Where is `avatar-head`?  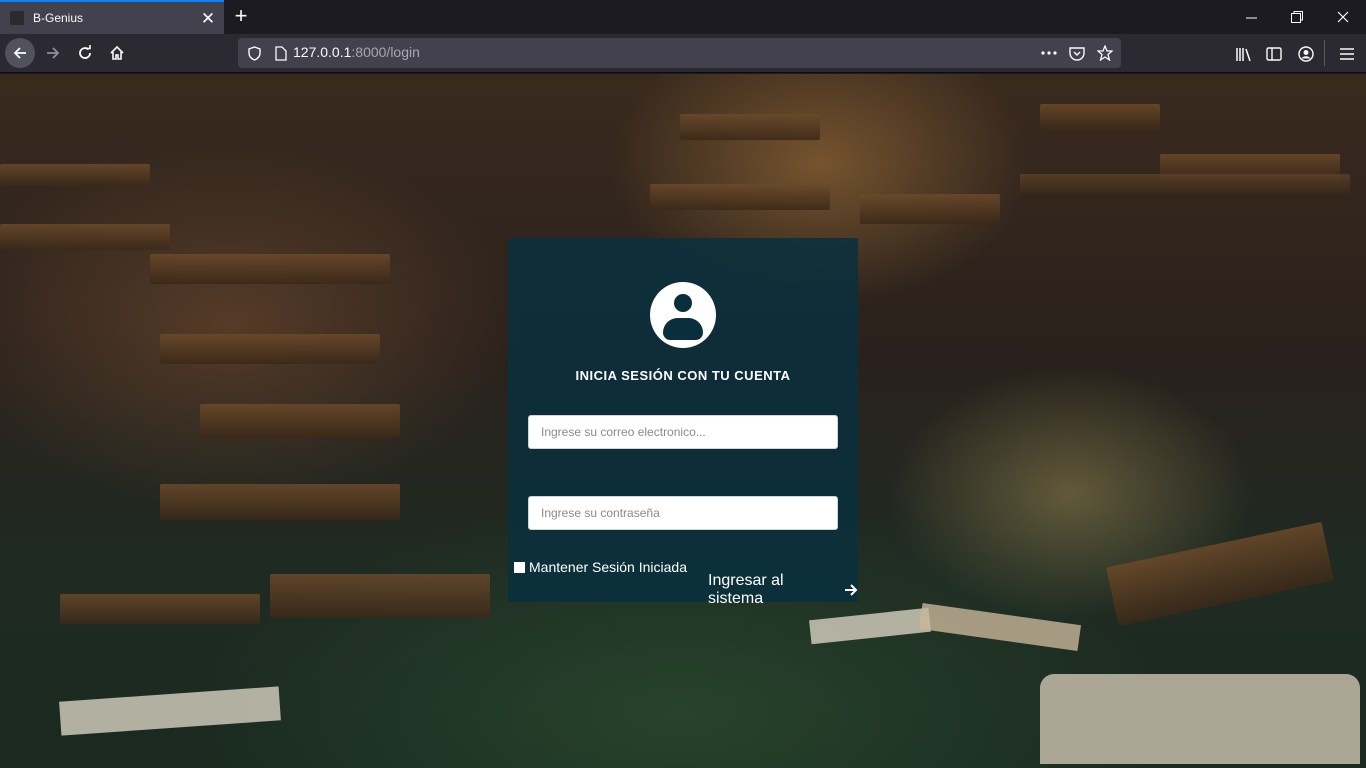
avatar-head is located at coordinates (683, 303).